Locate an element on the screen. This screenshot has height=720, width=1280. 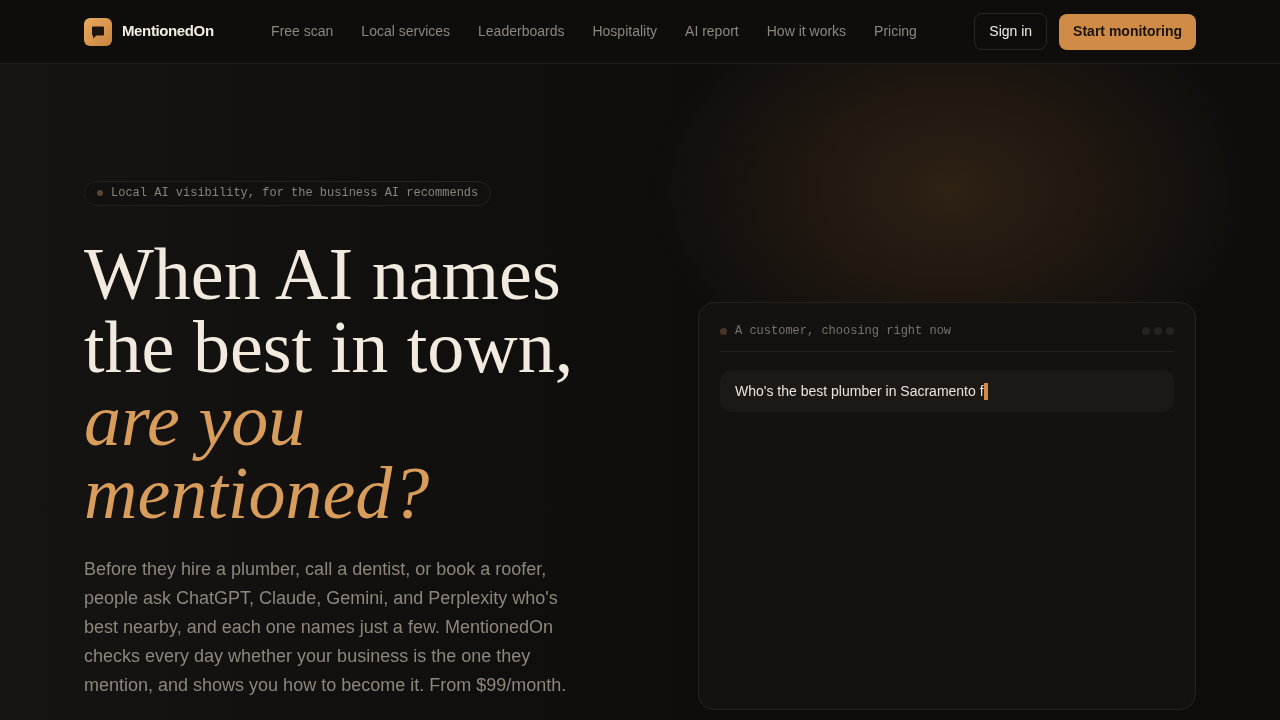
nav-link: Hospitality is located at coordinates (625, 31).